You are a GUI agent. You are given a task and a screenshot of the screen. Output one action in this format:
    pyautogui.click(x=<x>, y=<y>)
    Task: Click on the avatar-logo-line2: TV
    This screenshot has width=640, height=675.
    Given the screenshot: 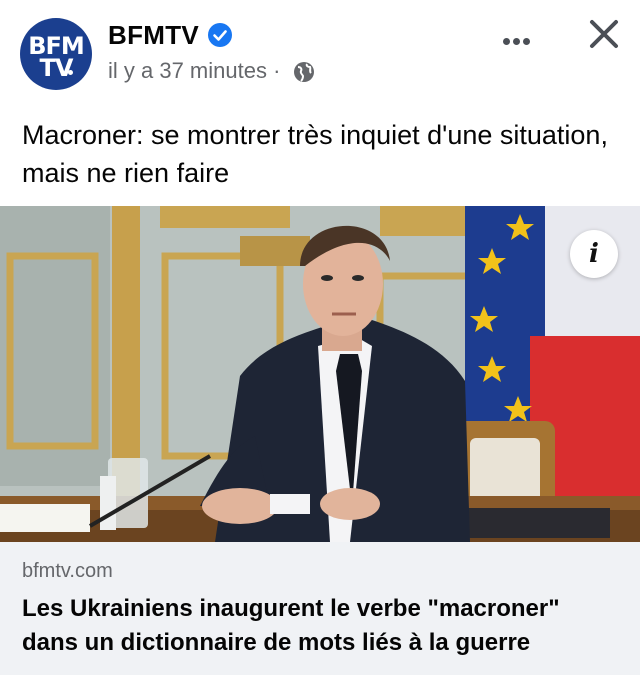 What is the action you would take?
    pyautogui.click(x=56, y=68)
    